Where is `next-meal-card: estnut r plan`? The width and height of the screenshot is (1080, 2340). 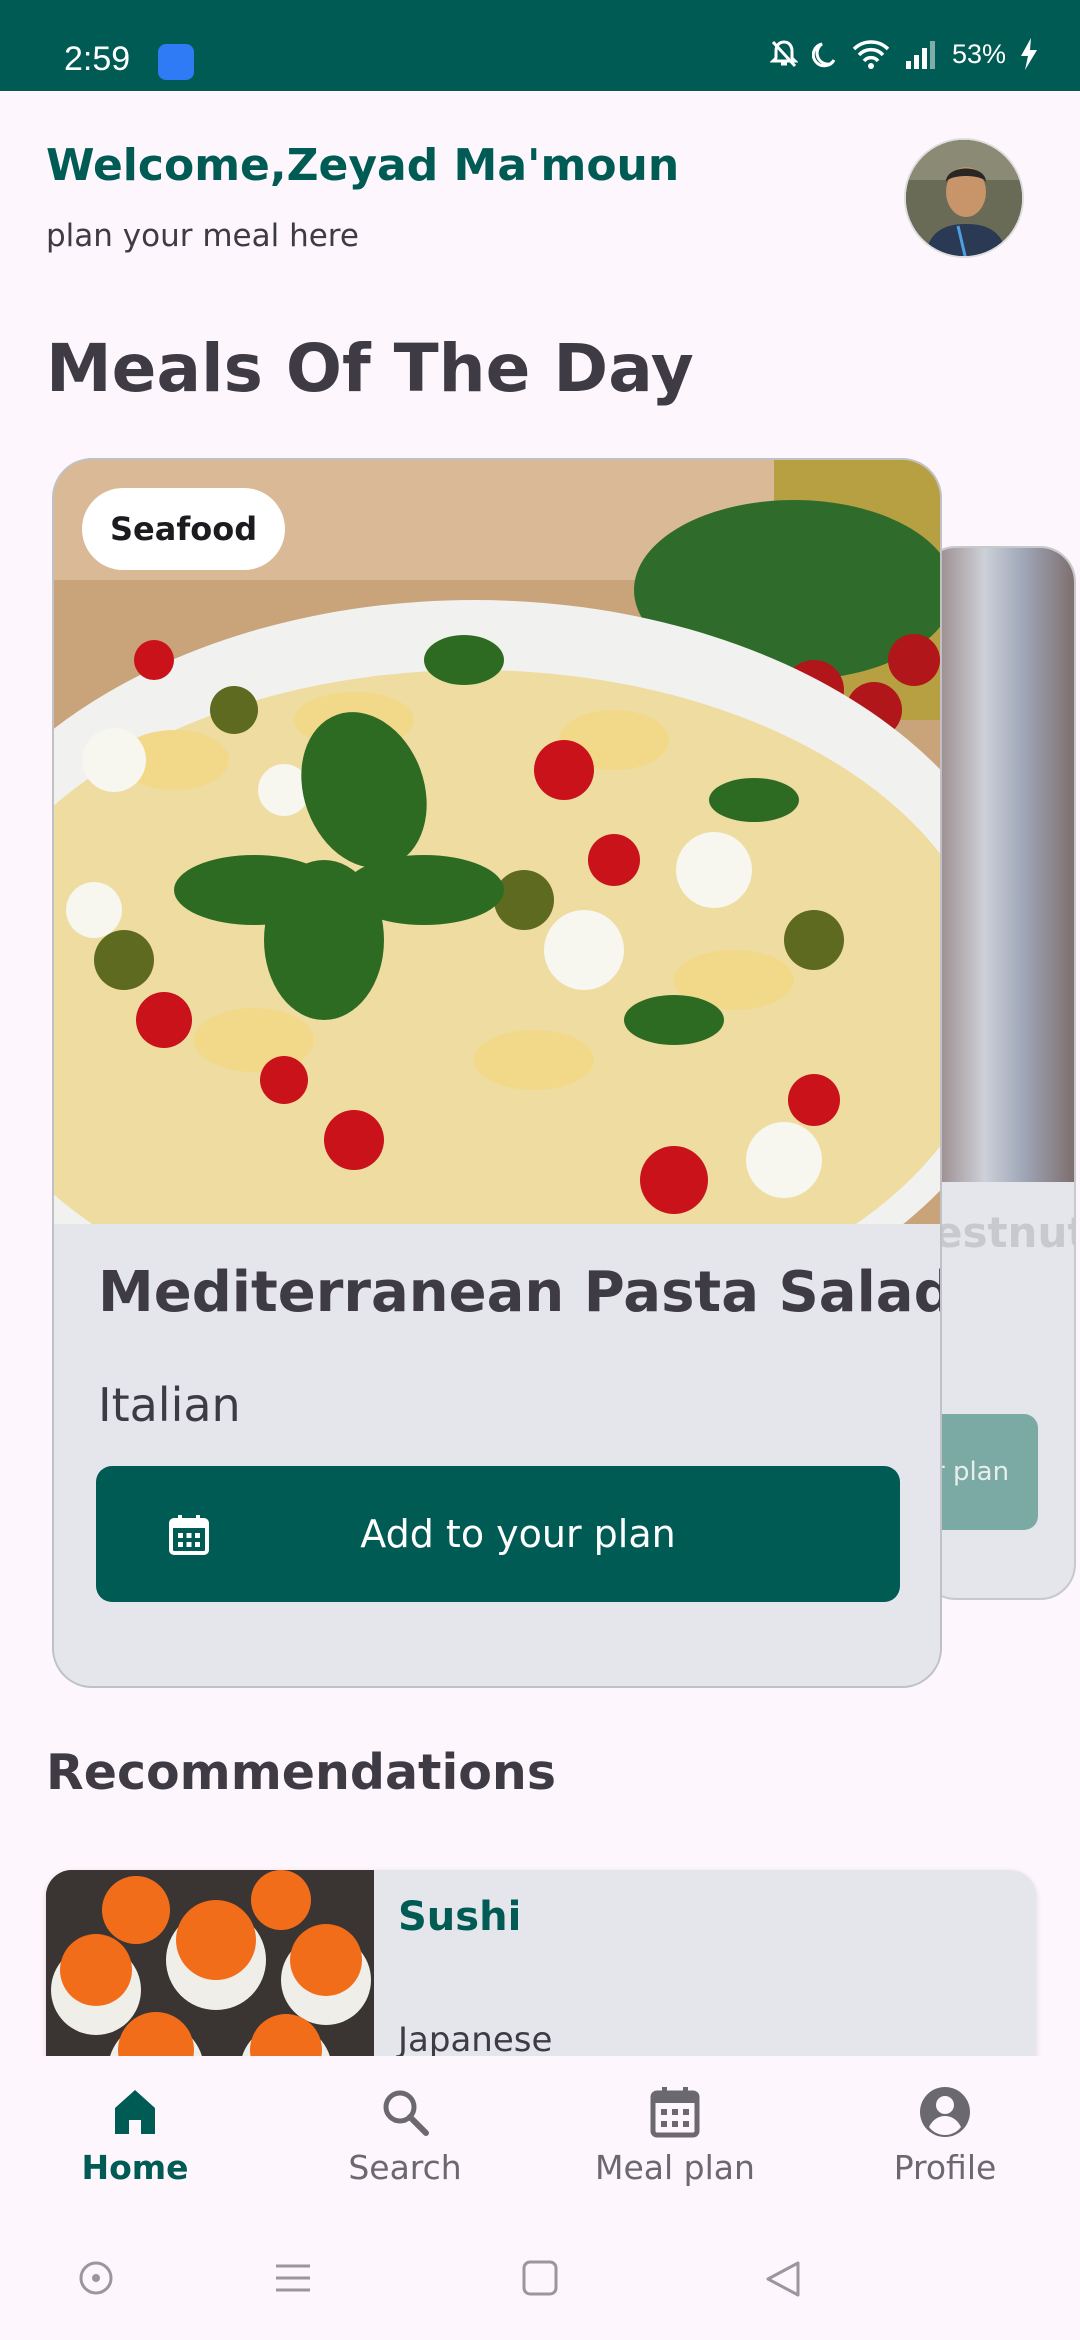
next-meal-card: estnut r plan is located at coordinates (998, 1073).